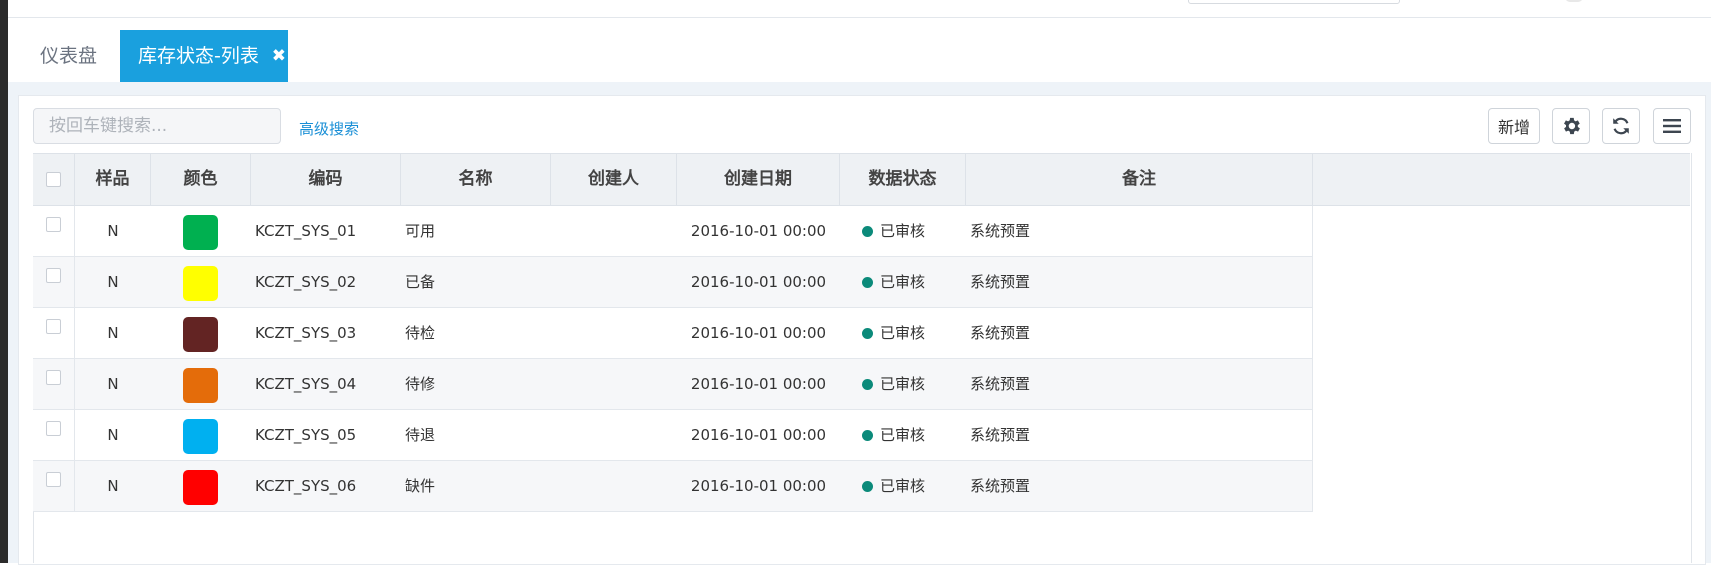 The width and height of the screenshot is (1711, 565). Describe the element at coordinates (673, 384) in the screenshot. I see `table-row: N KCZT_SYS_04 待修 2016-10-01 00:00 已审核 系统预置` at that location.